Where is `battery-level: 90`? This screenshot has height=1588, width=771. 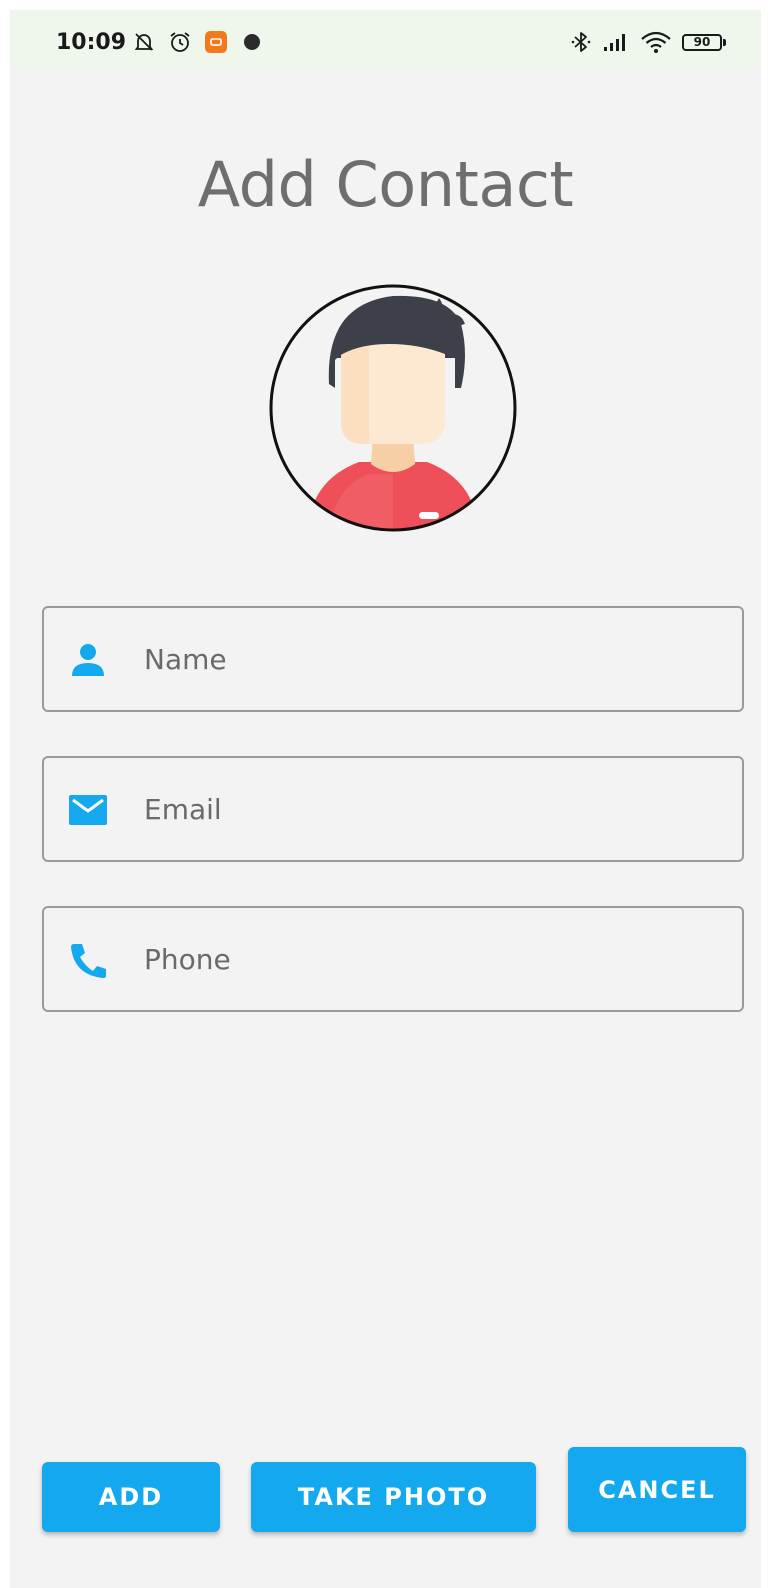
battery-level: 90 is located at coordinates (702, 42).